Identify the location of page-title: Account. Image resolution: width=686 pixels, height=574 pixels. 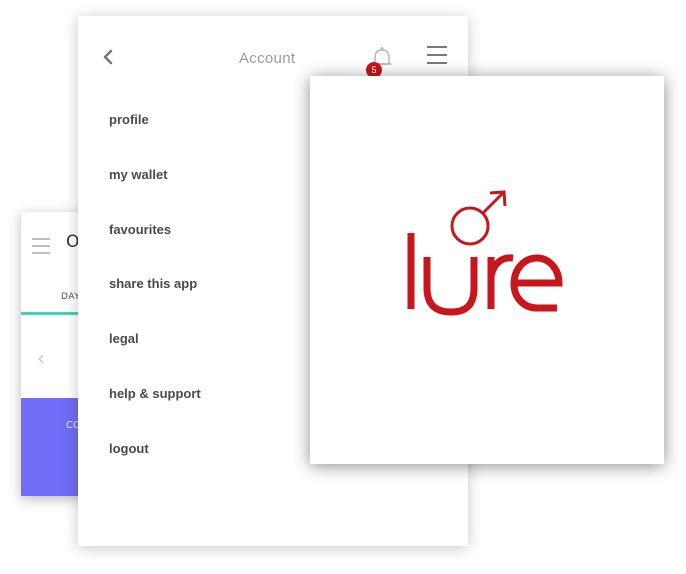
(267, 58).